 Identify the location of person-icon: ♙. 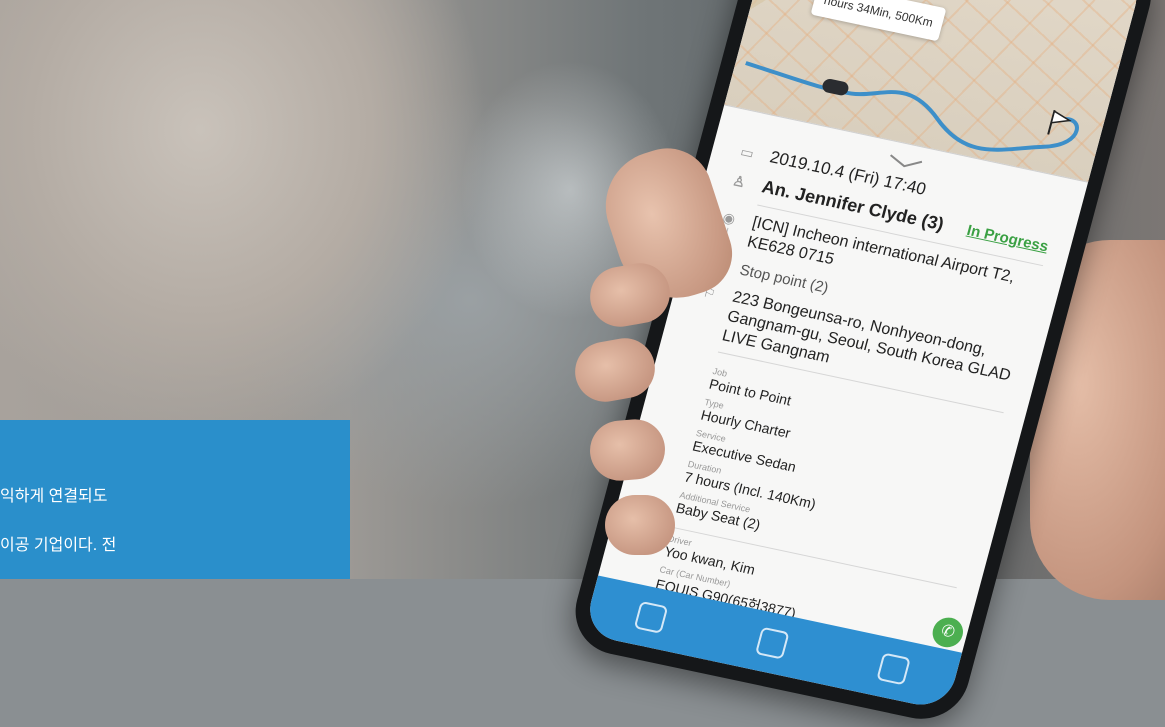
(739, 181).